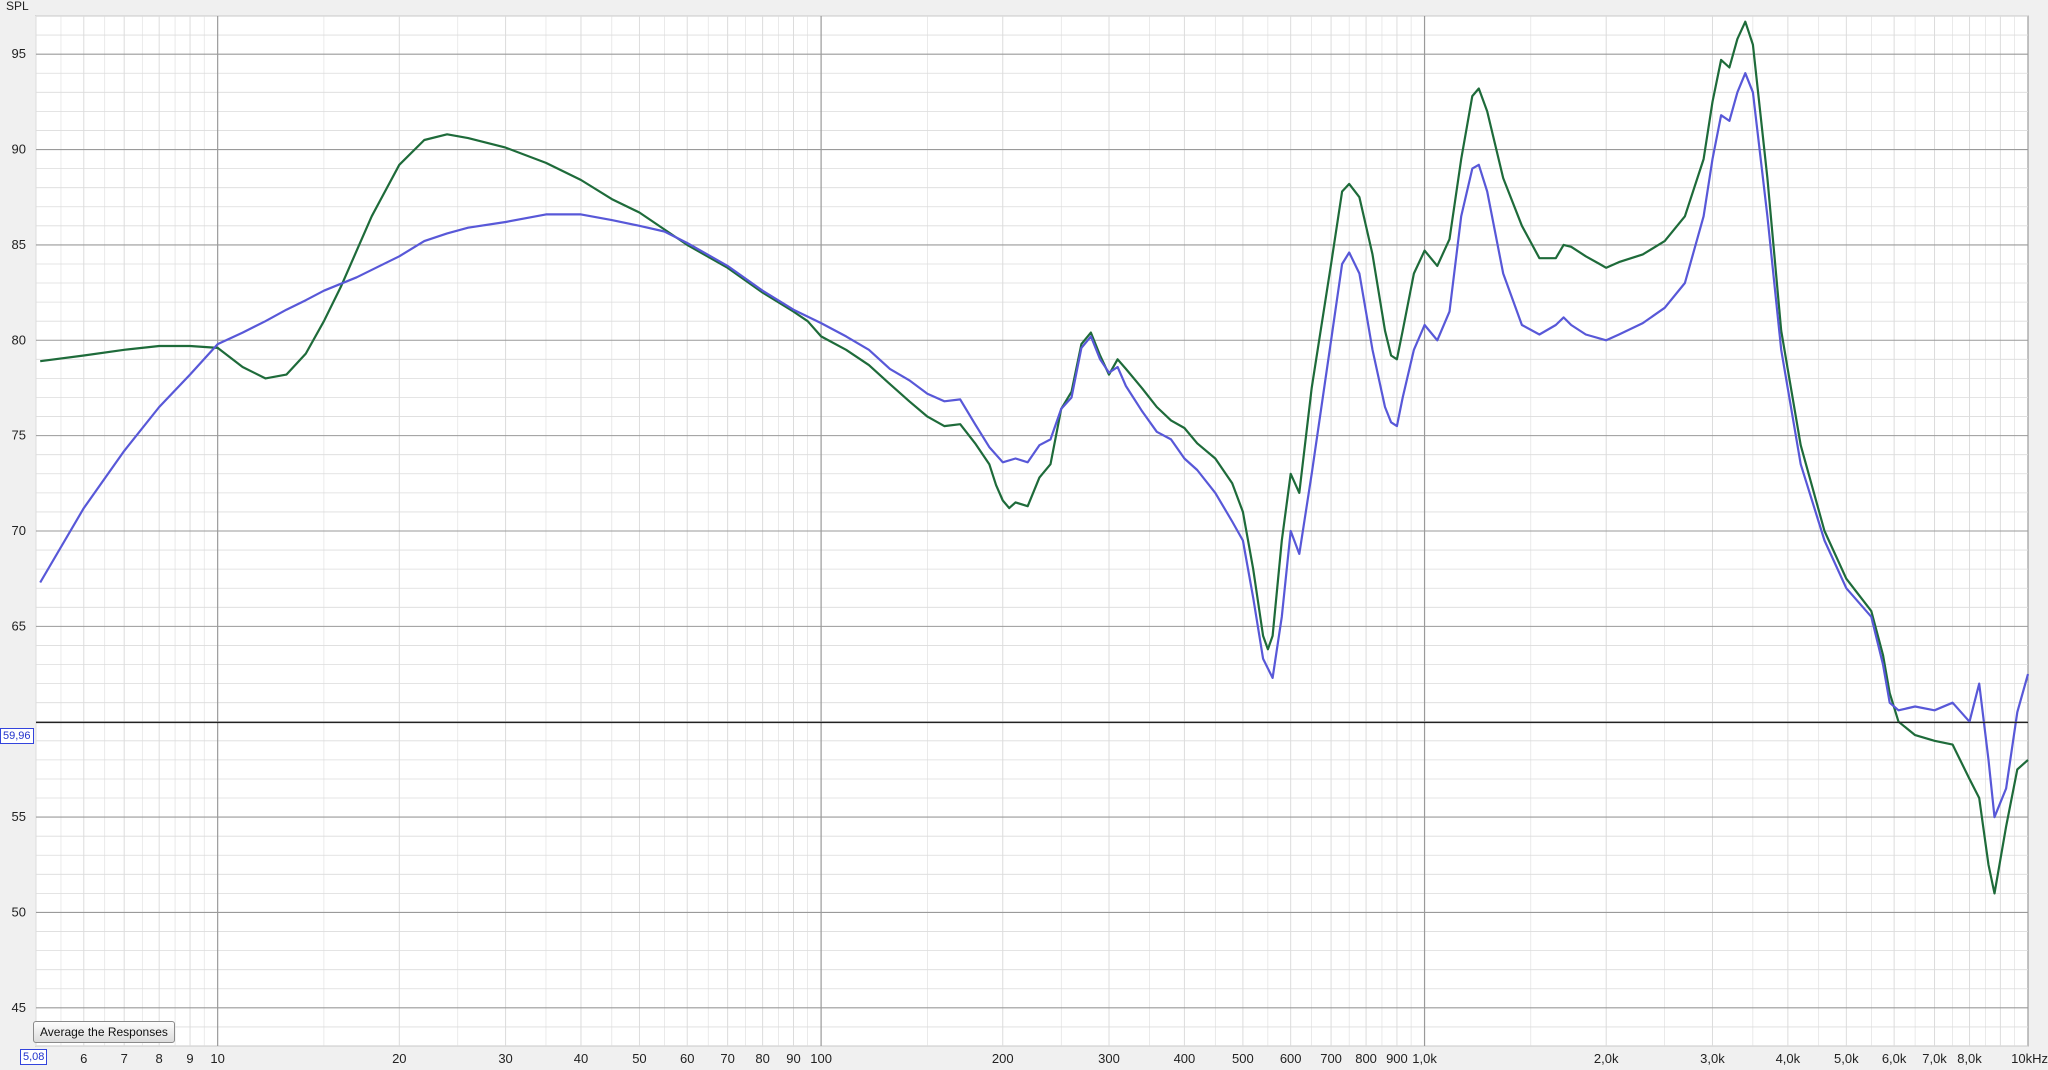  What do you see at coordinates (1109, 1058) in the screenshot?
I see `x-tick-label: 300` at bounding box center [1109, 1058].